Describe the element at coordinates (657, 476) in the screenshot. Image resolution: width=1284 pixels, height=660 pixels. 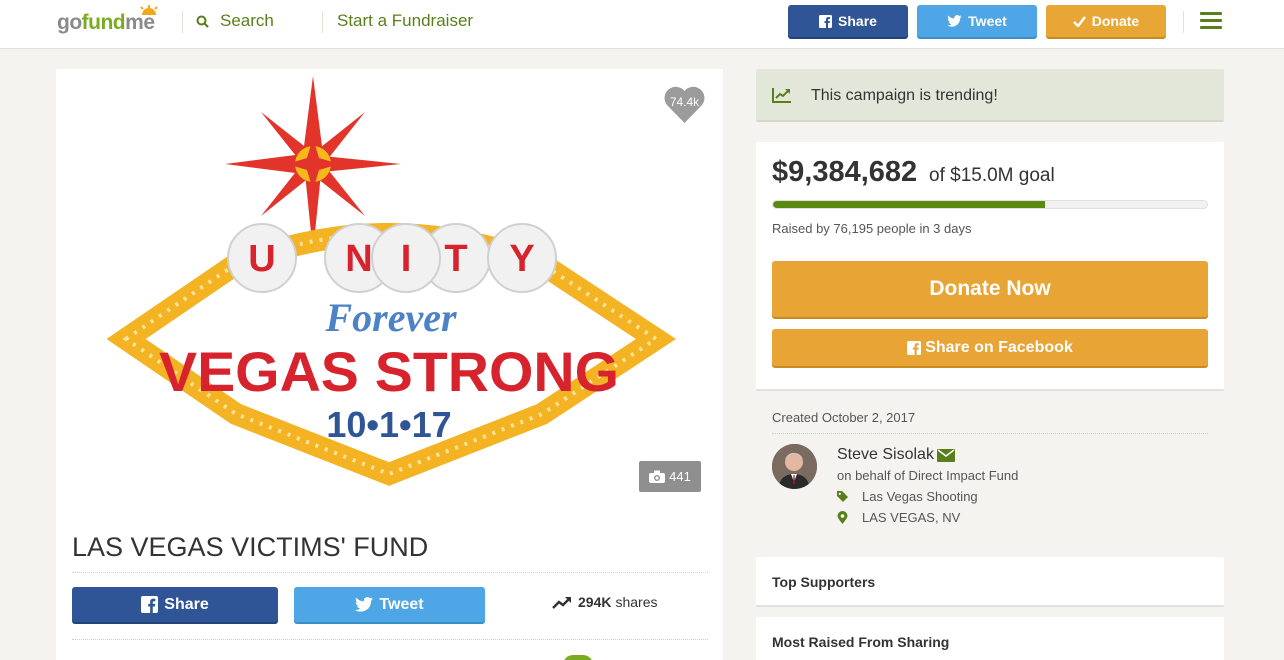
I see `camera-icon` at that location.